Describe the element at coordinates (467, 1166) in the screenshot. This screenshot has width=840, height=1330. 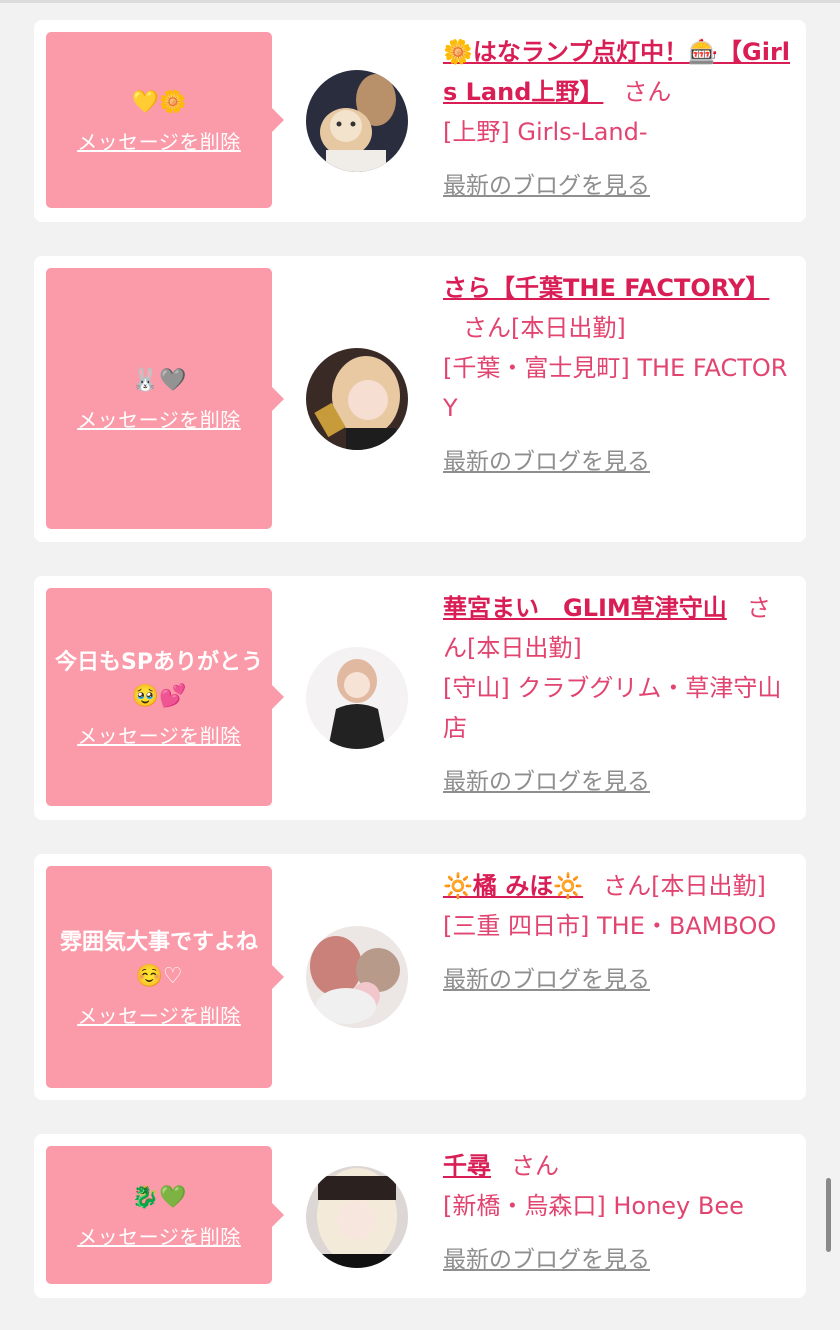
I see `cast-name-link: 千尋` at that location.